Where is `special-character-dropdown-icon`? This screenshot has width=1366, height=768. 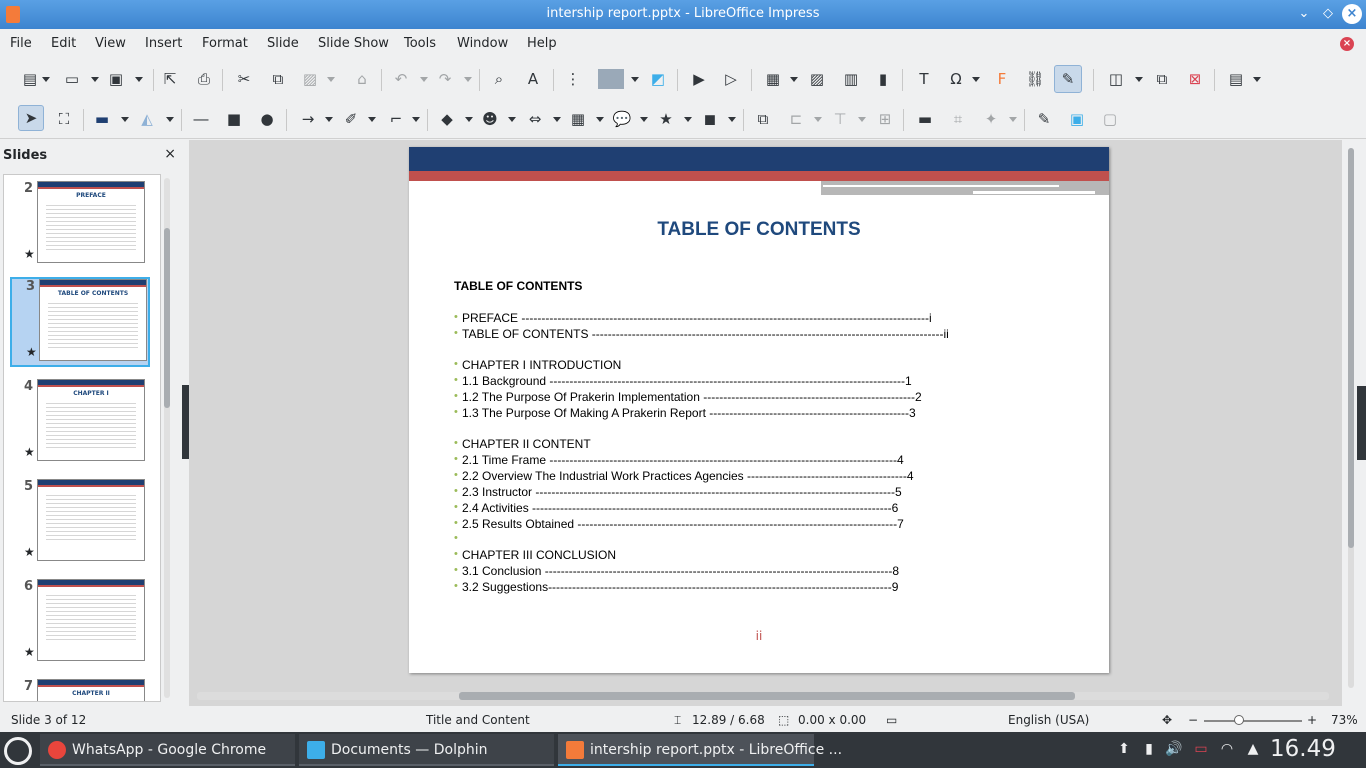 special-character-dropdown-icon is located at coordinates (976, 79).